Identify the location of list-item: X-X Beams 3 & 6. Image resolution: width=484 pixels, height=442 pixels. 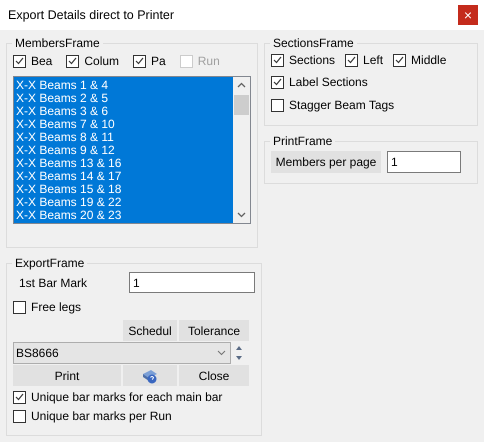
(123, 111).